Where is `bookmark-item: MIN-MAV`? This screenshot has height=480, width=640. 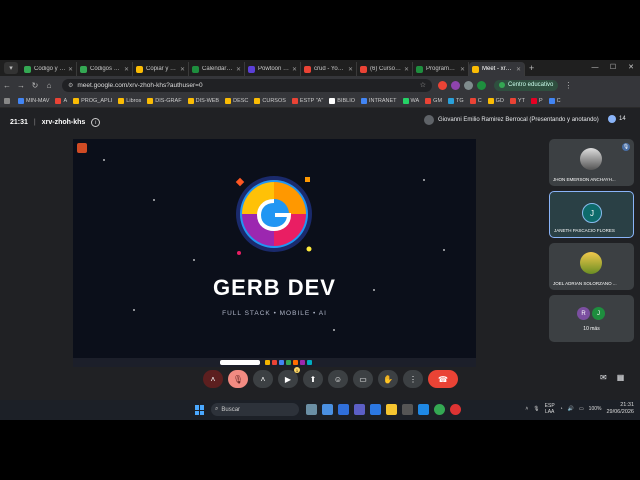 bookmark-item: MIN-MAV is located at coordinates (33, 100).